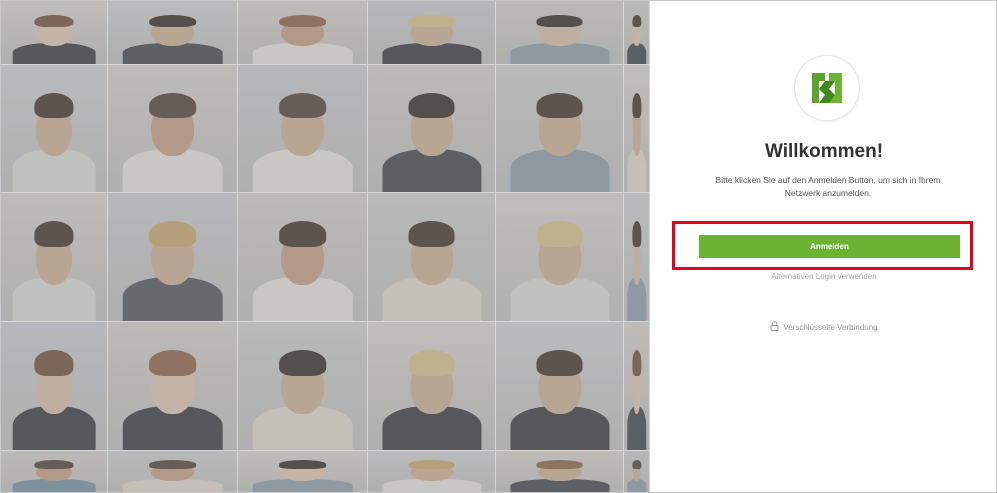 The width and height of the screenshot is (997, 493). What do you see at coordinates (823, 276) in the screenshot?
I see `alternative-login-link: Alternativen Login verwenden` at bounding box center [823, 276].